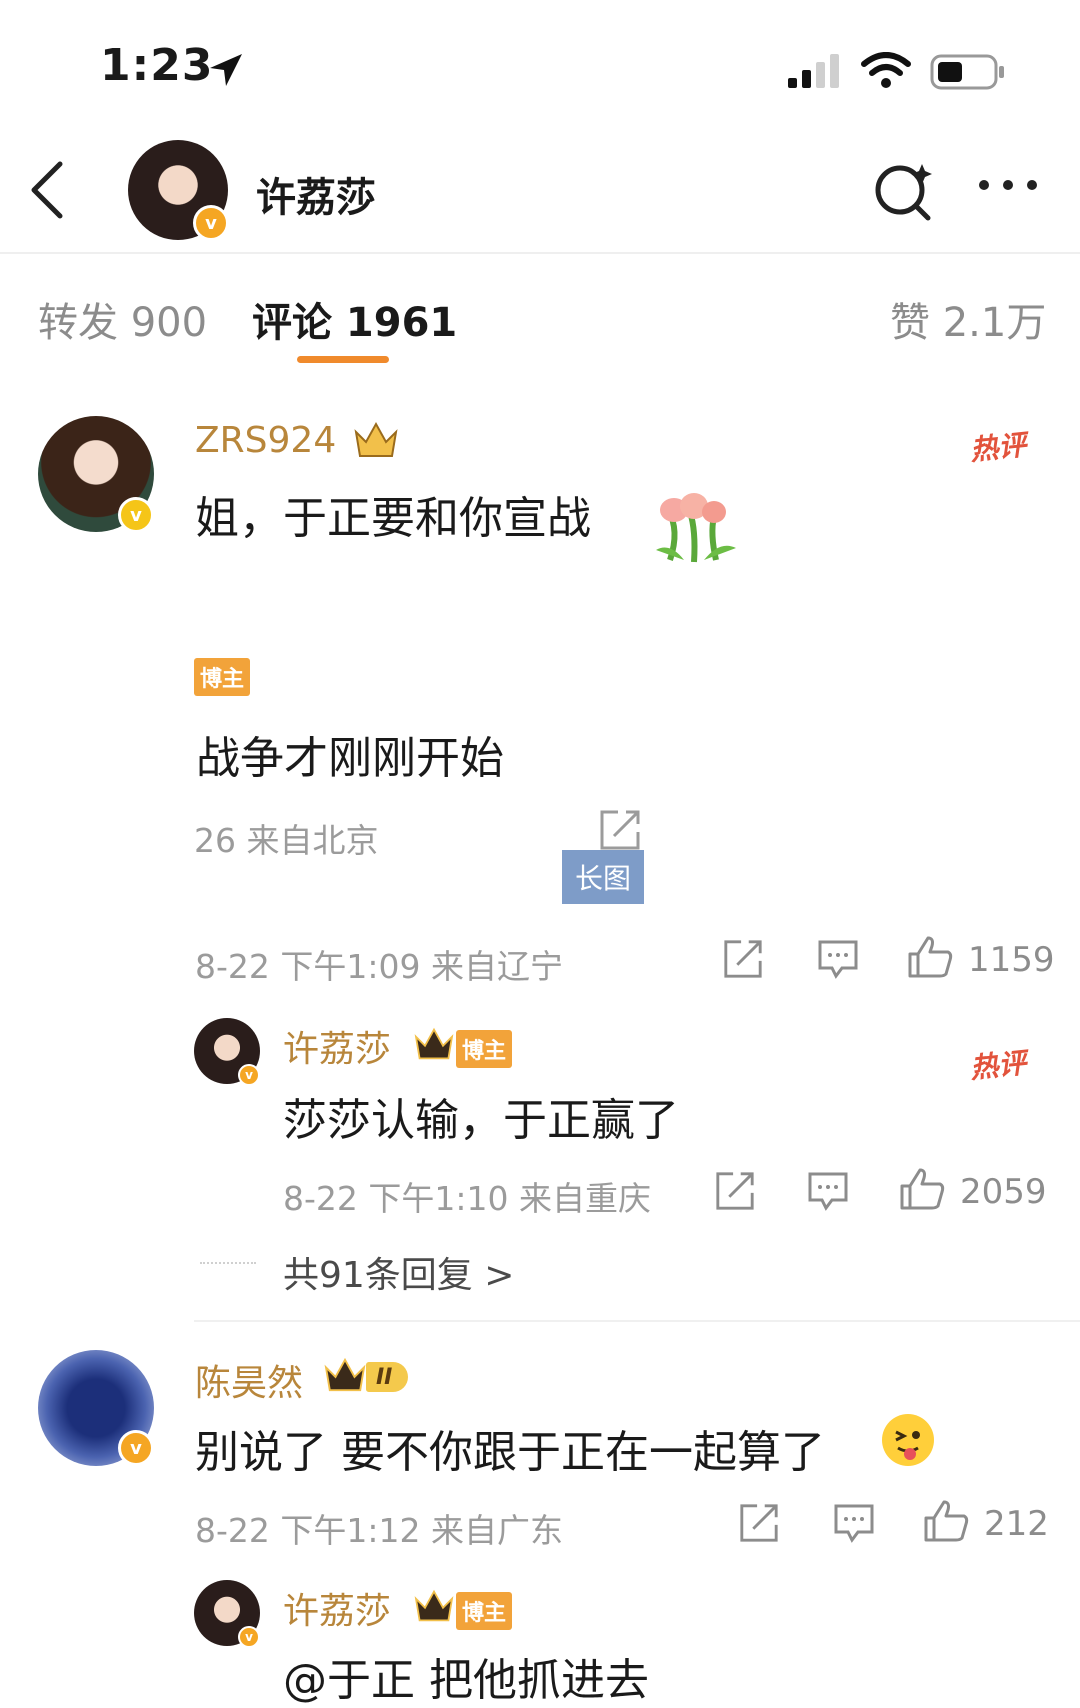 This screenshot has height=1708, width=1080. I want to click on like-count: 212, so click(1016, 1524).